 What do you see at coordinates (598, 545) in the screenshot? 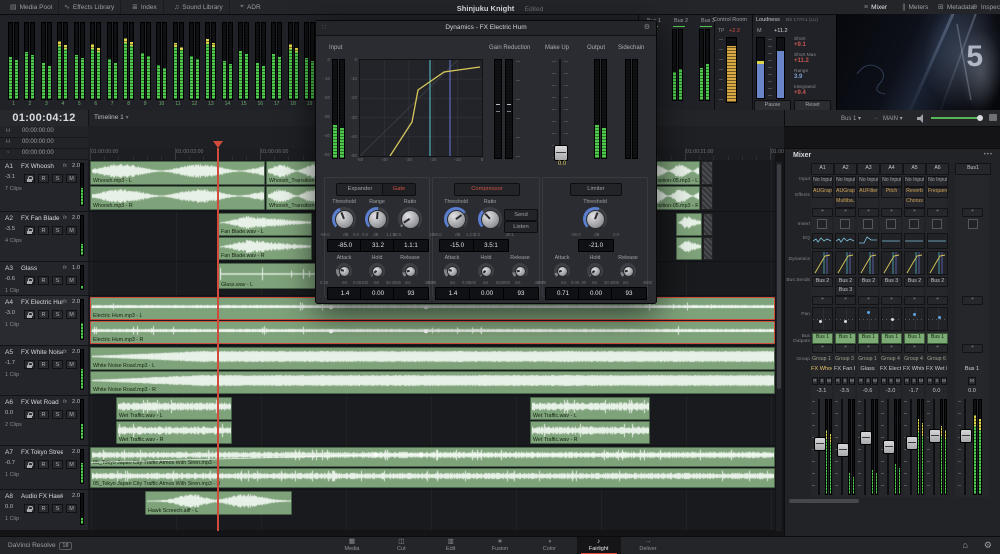
I see `page-fairlight: ♪ Fairlight` at bounding box center [598, 545].